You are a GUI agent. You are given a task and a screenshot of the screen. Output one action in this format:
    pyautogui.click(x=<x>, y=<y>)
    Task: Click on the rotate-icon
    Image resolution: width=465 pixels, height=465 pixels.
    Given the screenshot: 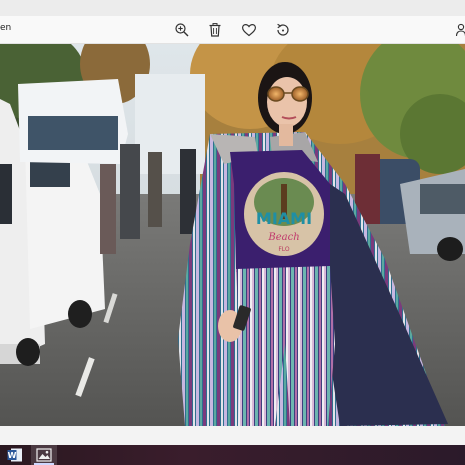 What is the action you would take?
    pyautogui.click(x=283, y=29)
    